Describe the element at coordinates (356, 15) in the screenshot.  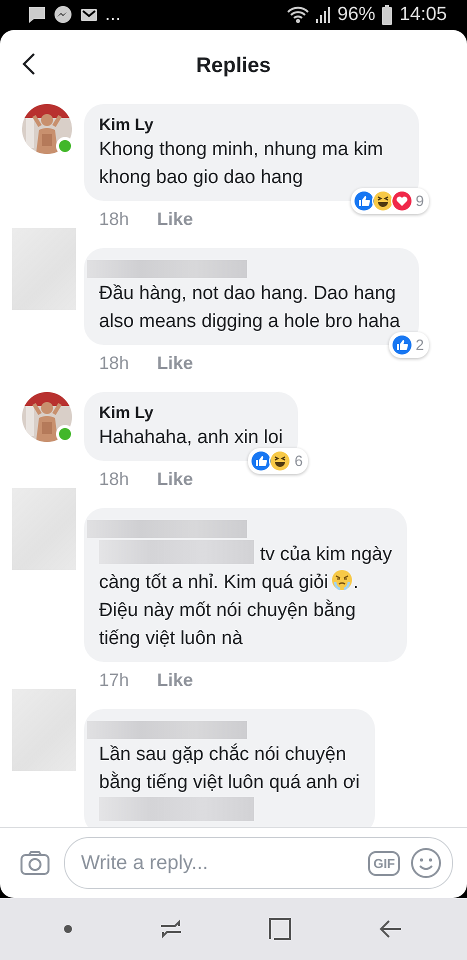
I see `battery-percent: 96%` at that location.